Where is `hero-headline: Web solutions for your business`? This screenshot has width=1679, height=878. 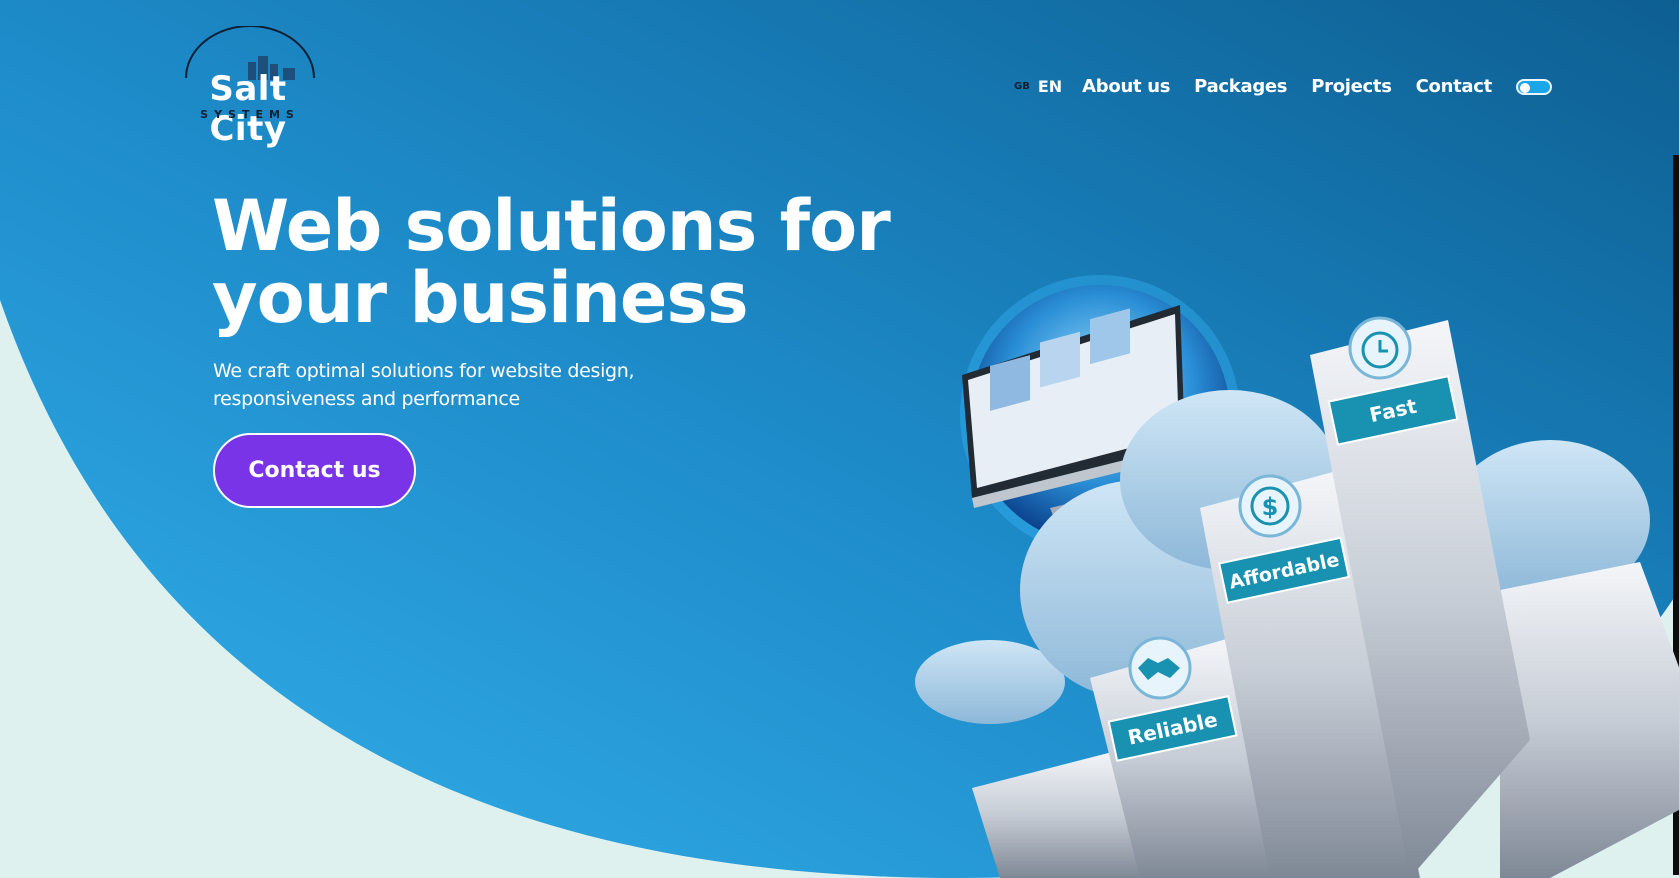
hero-headline: Web solutions for your business is located at coordinates (562, 262).